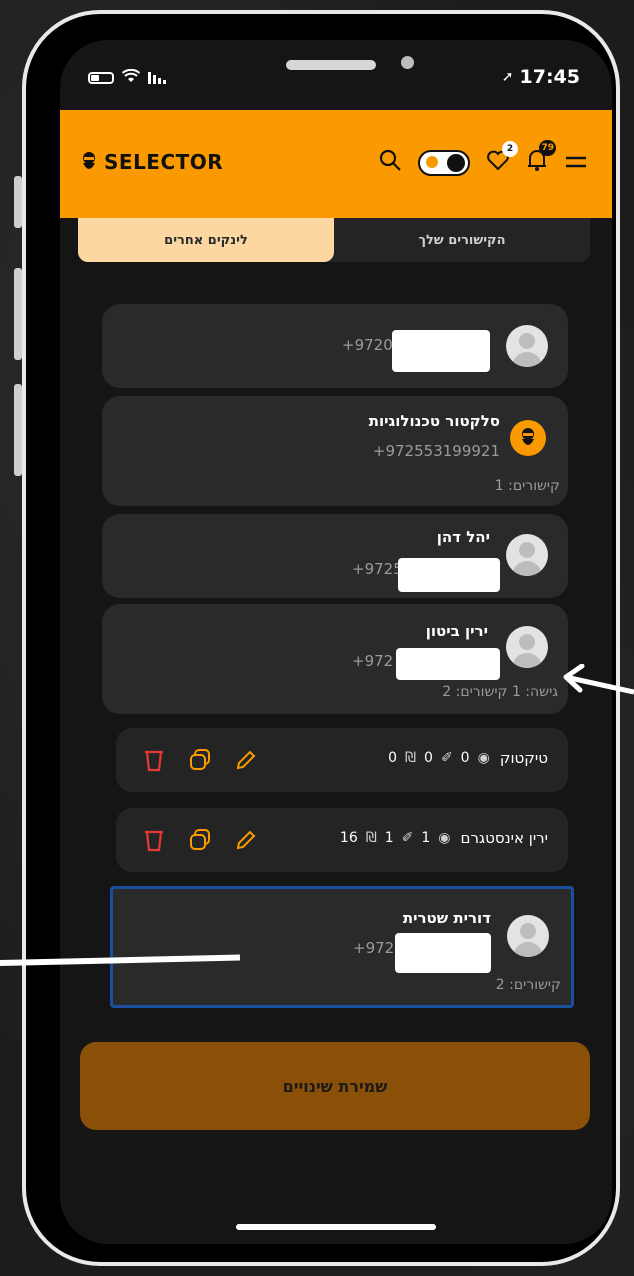 This screenshot has height=1276, width=634. Describe the element at coordinates (335, 1086) in the screenshot. I see `save-changes-button: שמירת שינויים` at that location.